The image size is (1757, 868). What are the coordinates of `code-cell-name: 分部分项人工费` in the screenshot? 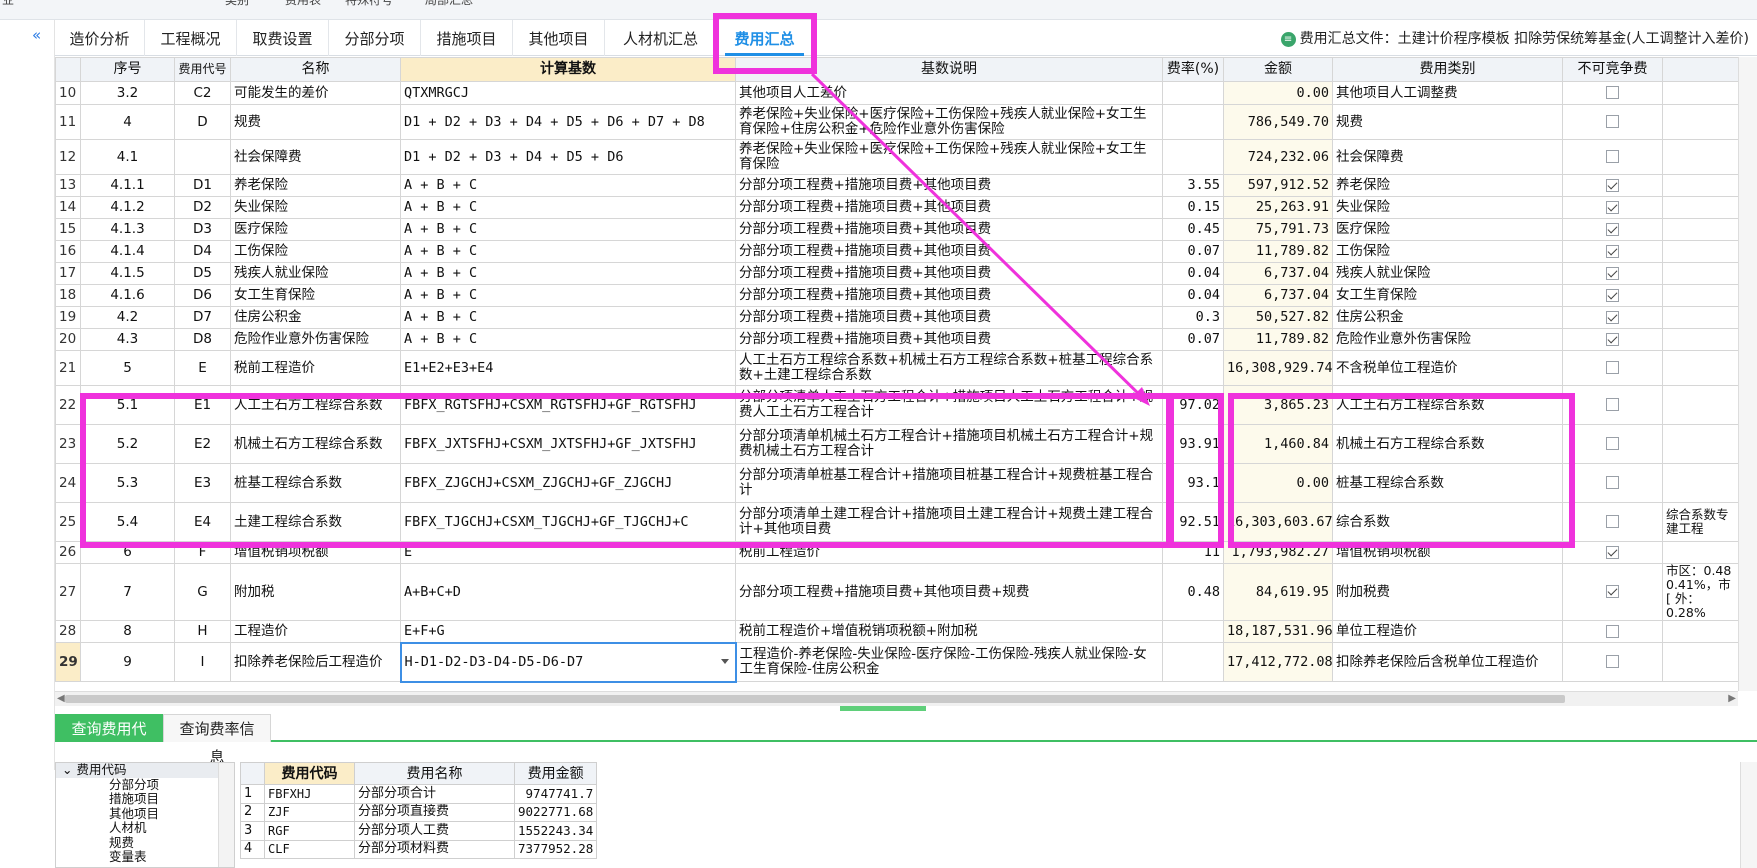 It's located at (434, 831).